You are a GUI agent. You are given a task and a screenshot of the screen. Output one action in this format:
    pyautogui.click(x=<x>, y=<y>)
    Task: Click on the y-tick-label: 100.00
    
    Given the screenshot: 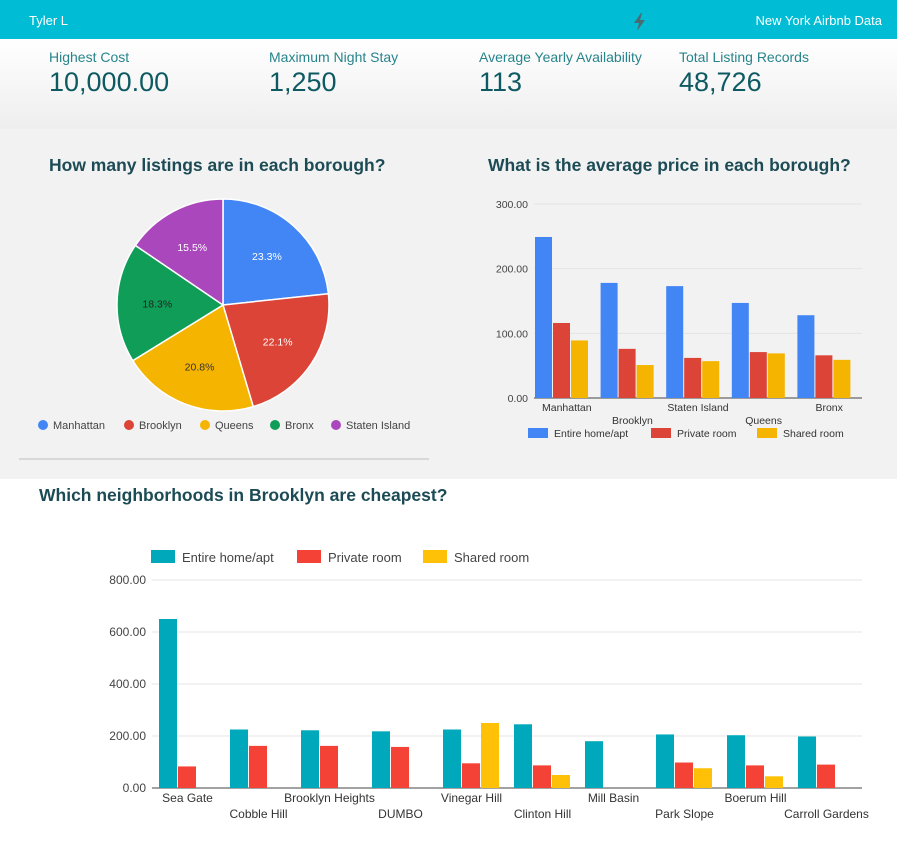 What is the action you would take?
    pyautogui.click(x=512, y=334)
    